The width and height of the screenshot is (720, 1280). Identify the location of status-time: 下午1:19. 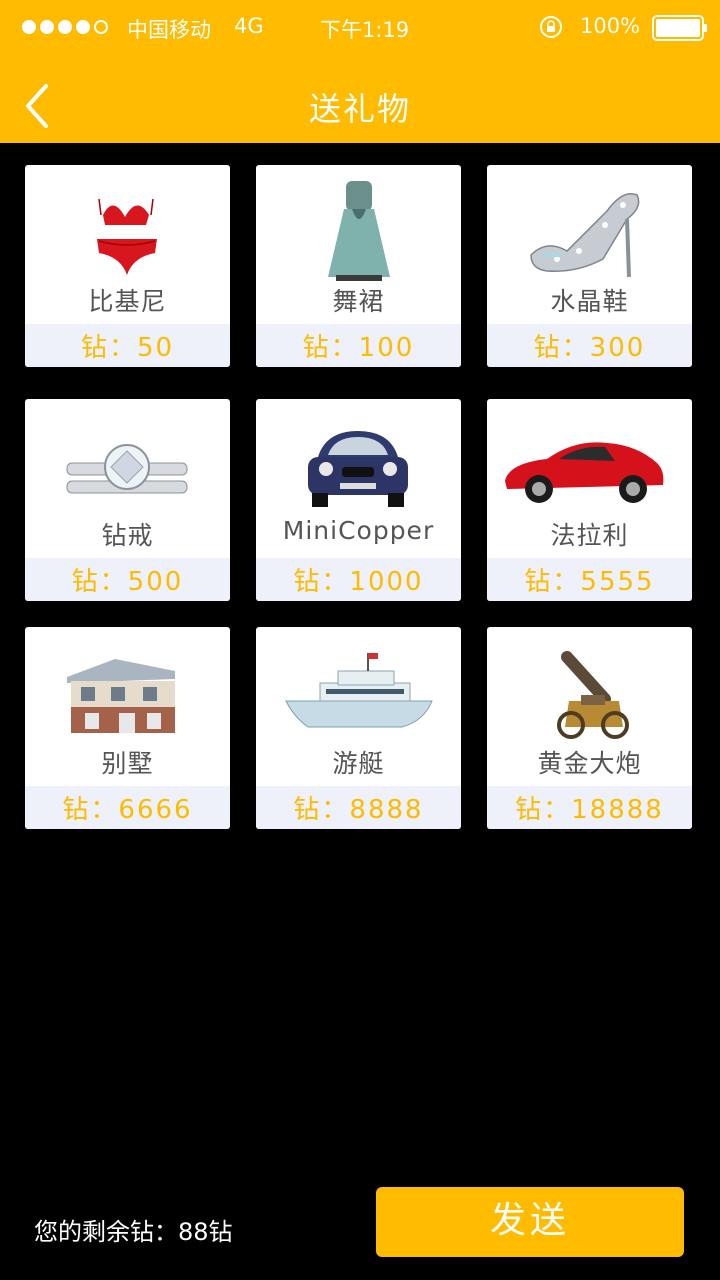
(365, 30).